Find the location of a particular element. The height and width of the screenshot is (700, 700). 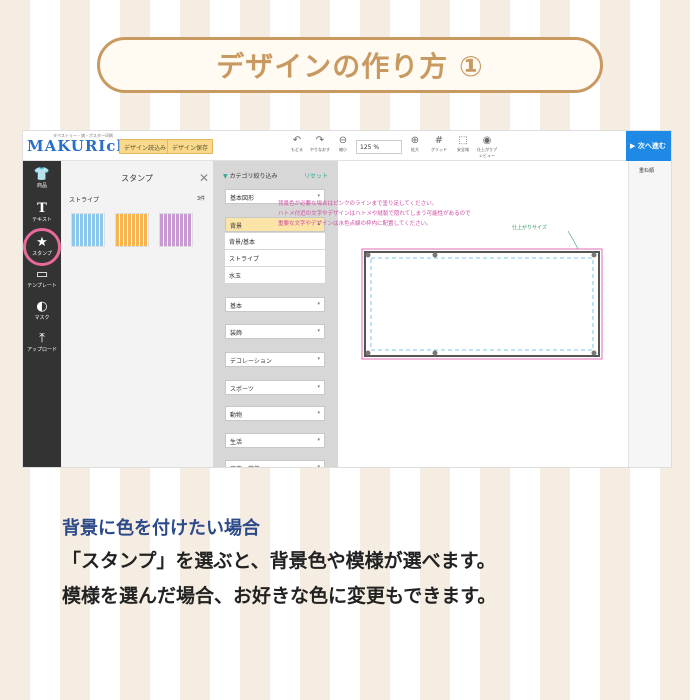

option-polka-dot: 水玉 is located at coordinates (275, 275).